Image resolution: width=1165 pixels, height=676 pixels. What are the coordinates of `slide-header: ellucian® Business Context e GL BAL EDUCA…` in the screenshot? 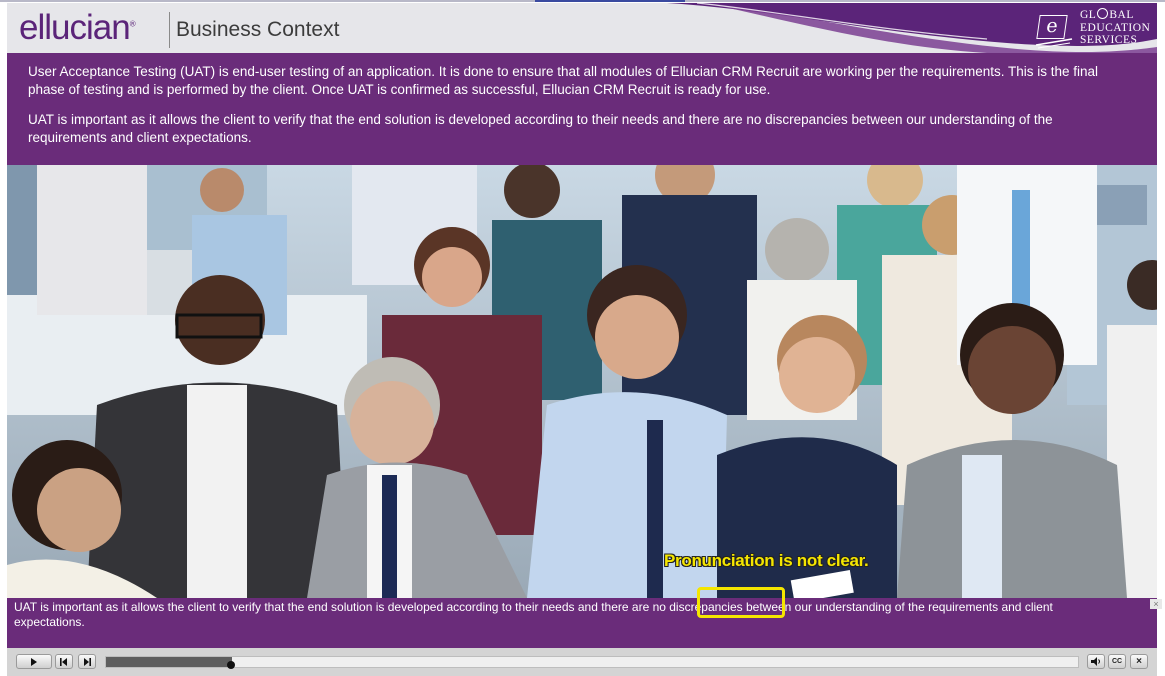 It's located at (582, 28).